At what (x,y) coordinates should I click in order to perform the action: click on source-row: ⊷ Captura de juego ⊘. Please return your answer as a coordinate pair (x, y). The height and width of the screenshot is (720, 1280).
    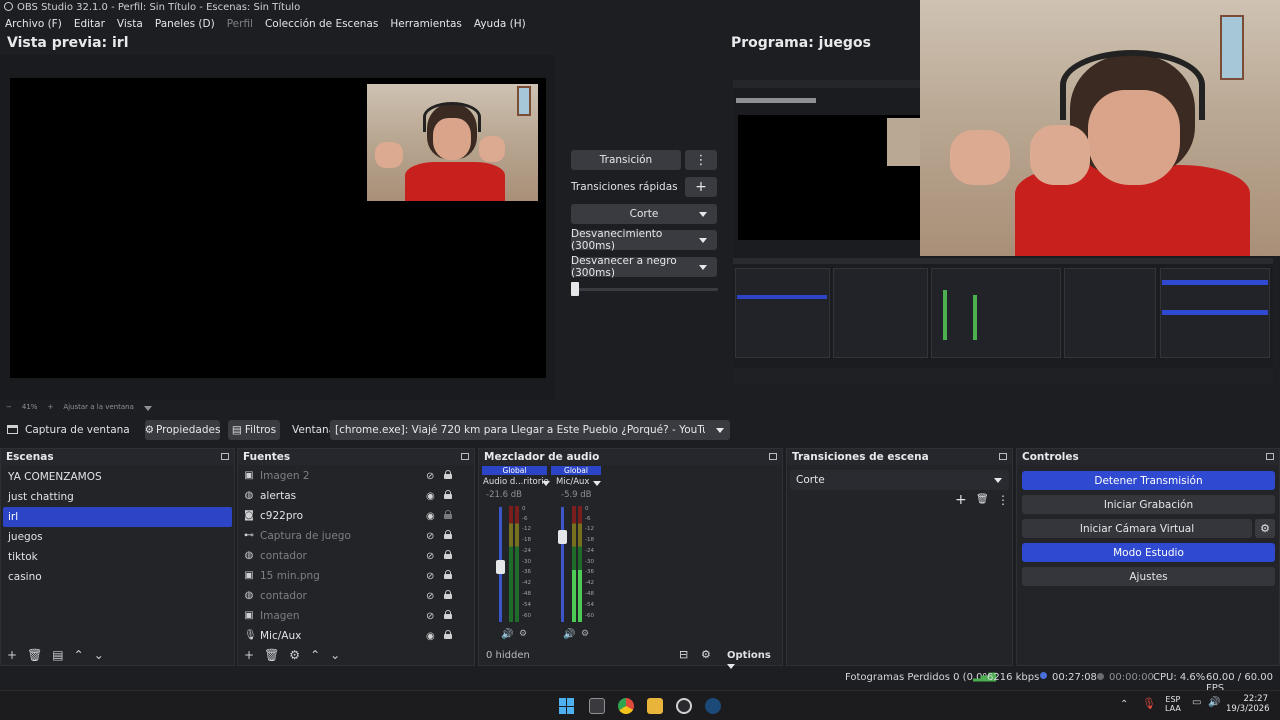
    Looking at the image, I should click on (356, 536).